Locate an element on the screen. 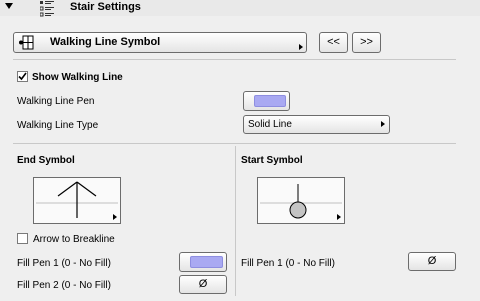 Image resolution: width=480 pixels, height=301 pixels. checkmark-icon is located at coordinates (22, 76).